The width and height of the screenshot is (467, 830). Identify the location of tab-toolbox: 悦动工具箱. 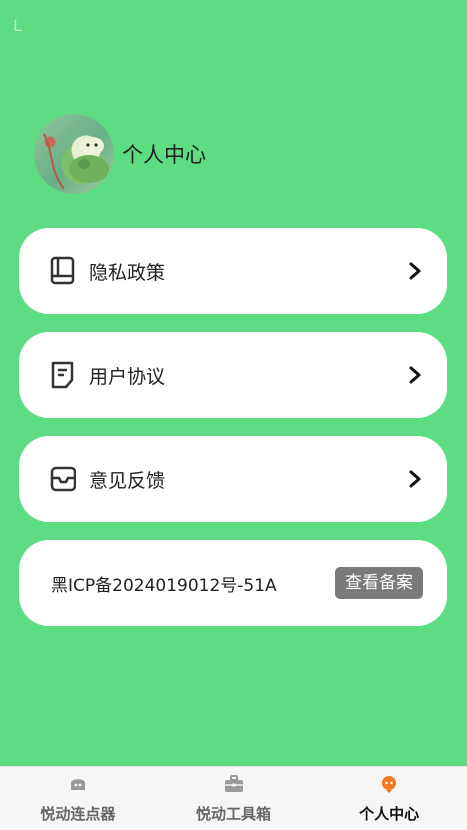
(234, 798).